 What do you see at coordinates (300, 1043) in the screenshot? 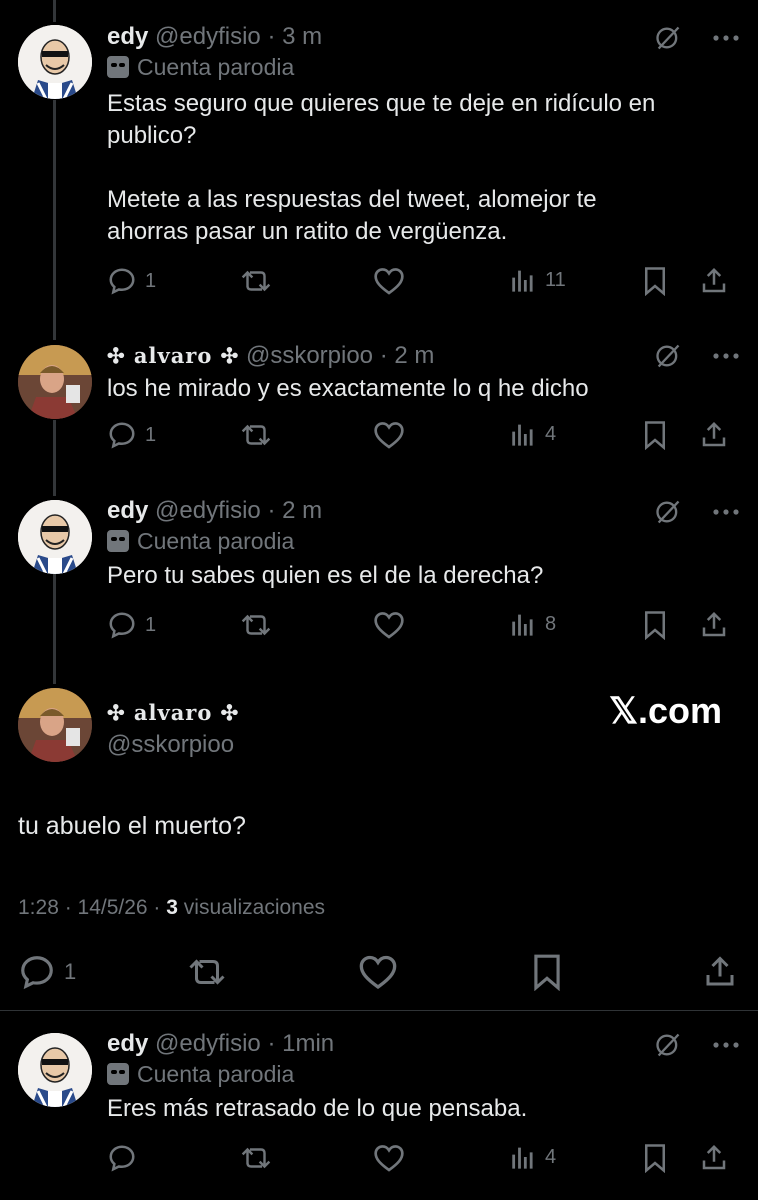
I see `timestamp: · 1min` at bounding box center [300, 1043].